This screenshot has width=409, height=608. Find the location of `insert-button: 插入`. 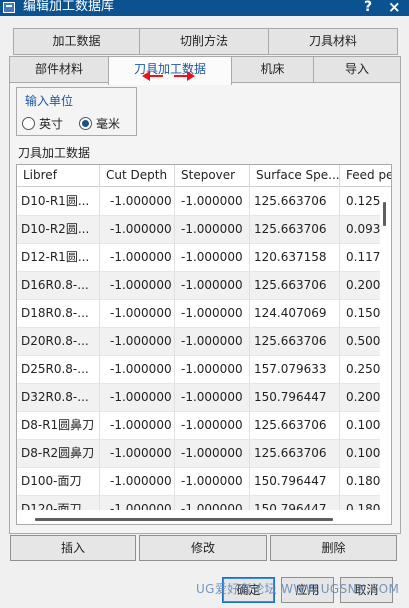

insert-button: 插入 is located at coordinates (73, 548).